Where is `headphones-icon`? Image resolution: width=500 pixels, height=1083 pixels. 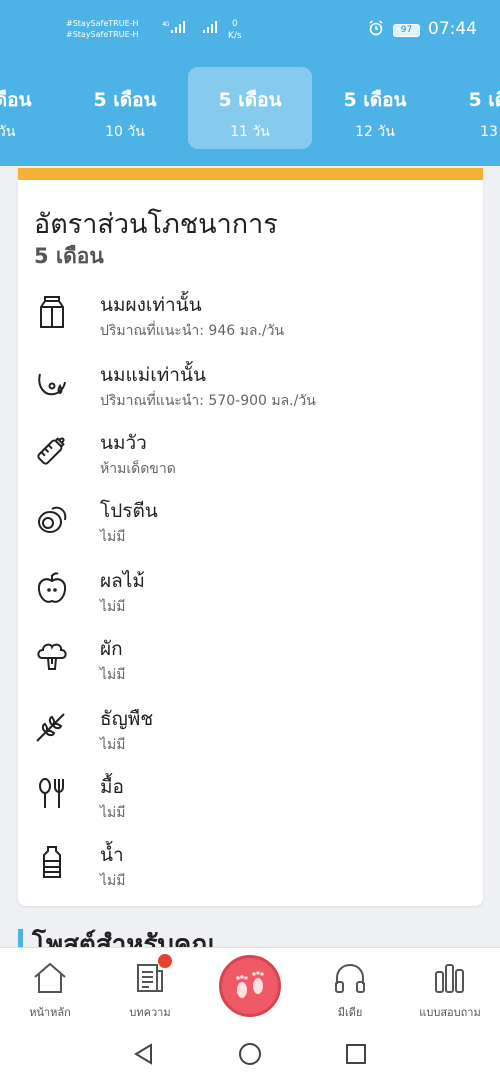 headphones-icon is located at coordinates (350, 978).